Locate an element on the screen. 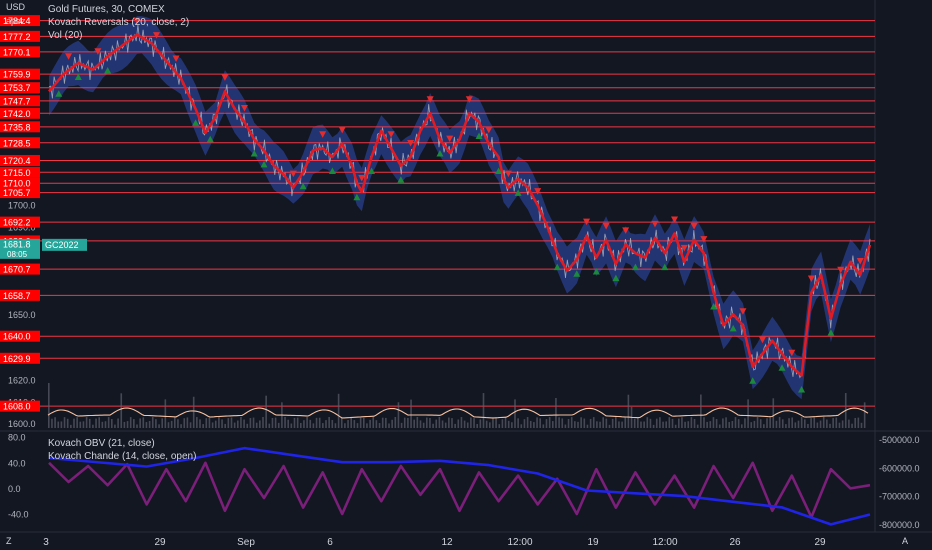  zoom-button: Z is located at coordinates (9, 541).